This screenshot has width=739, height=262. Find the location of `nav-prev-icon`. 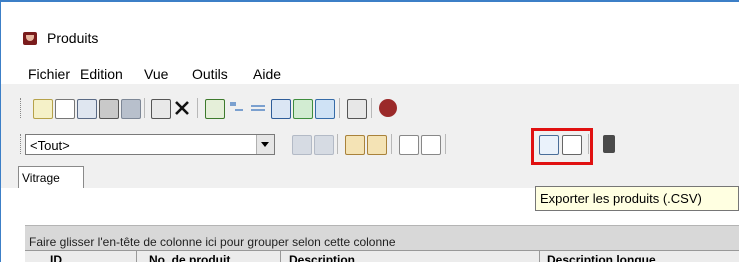

nav-prev-icon is located at coordinates (324, 145).